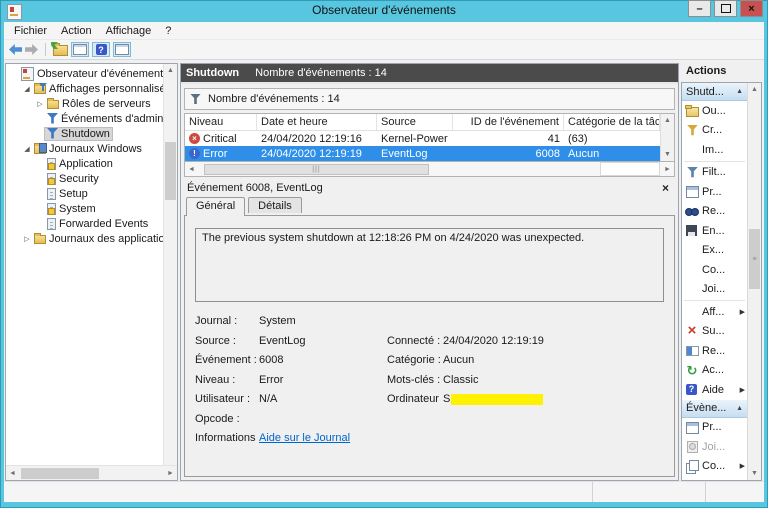 The image size is (768, 508). I want to click on tree-item-label: Observateur d'événements (SCC, so click(107, 73).